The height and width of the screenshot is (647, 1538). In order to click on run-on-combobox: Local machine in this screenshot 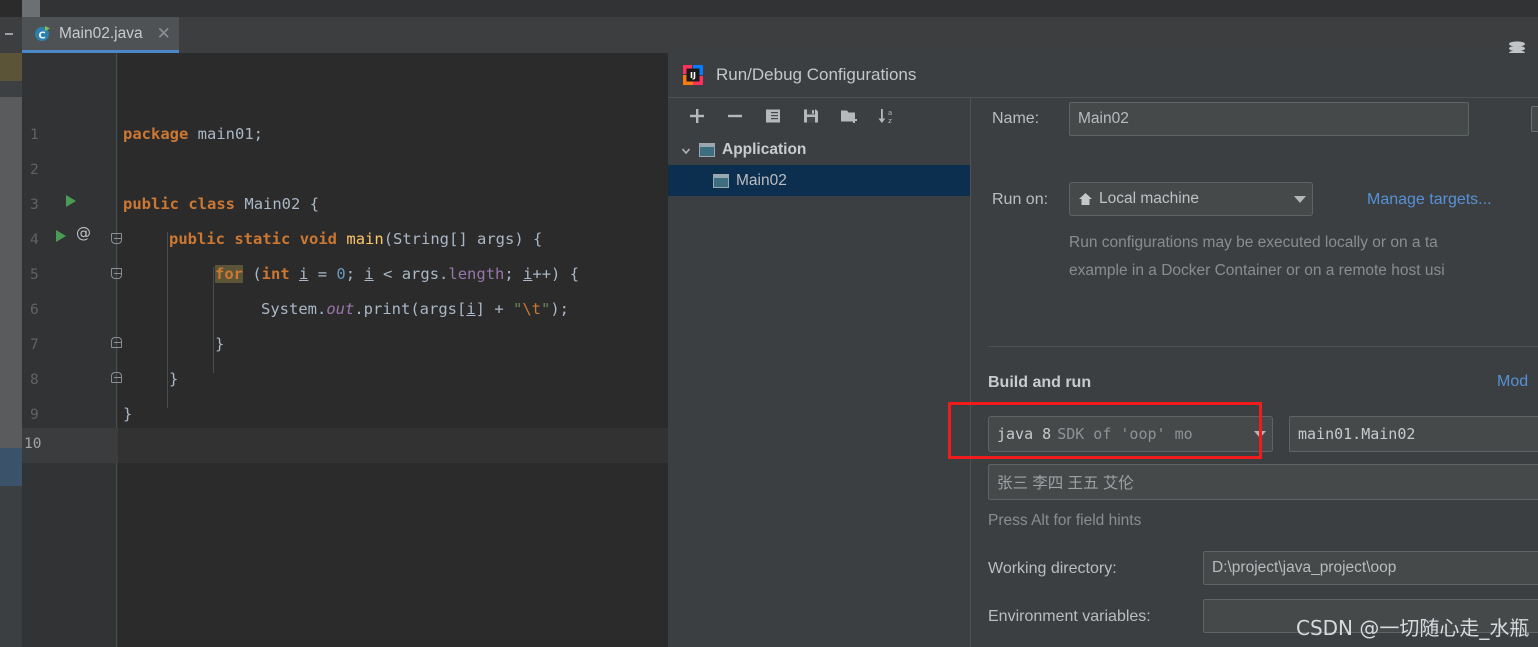, I will do `click(1191, 199)`.